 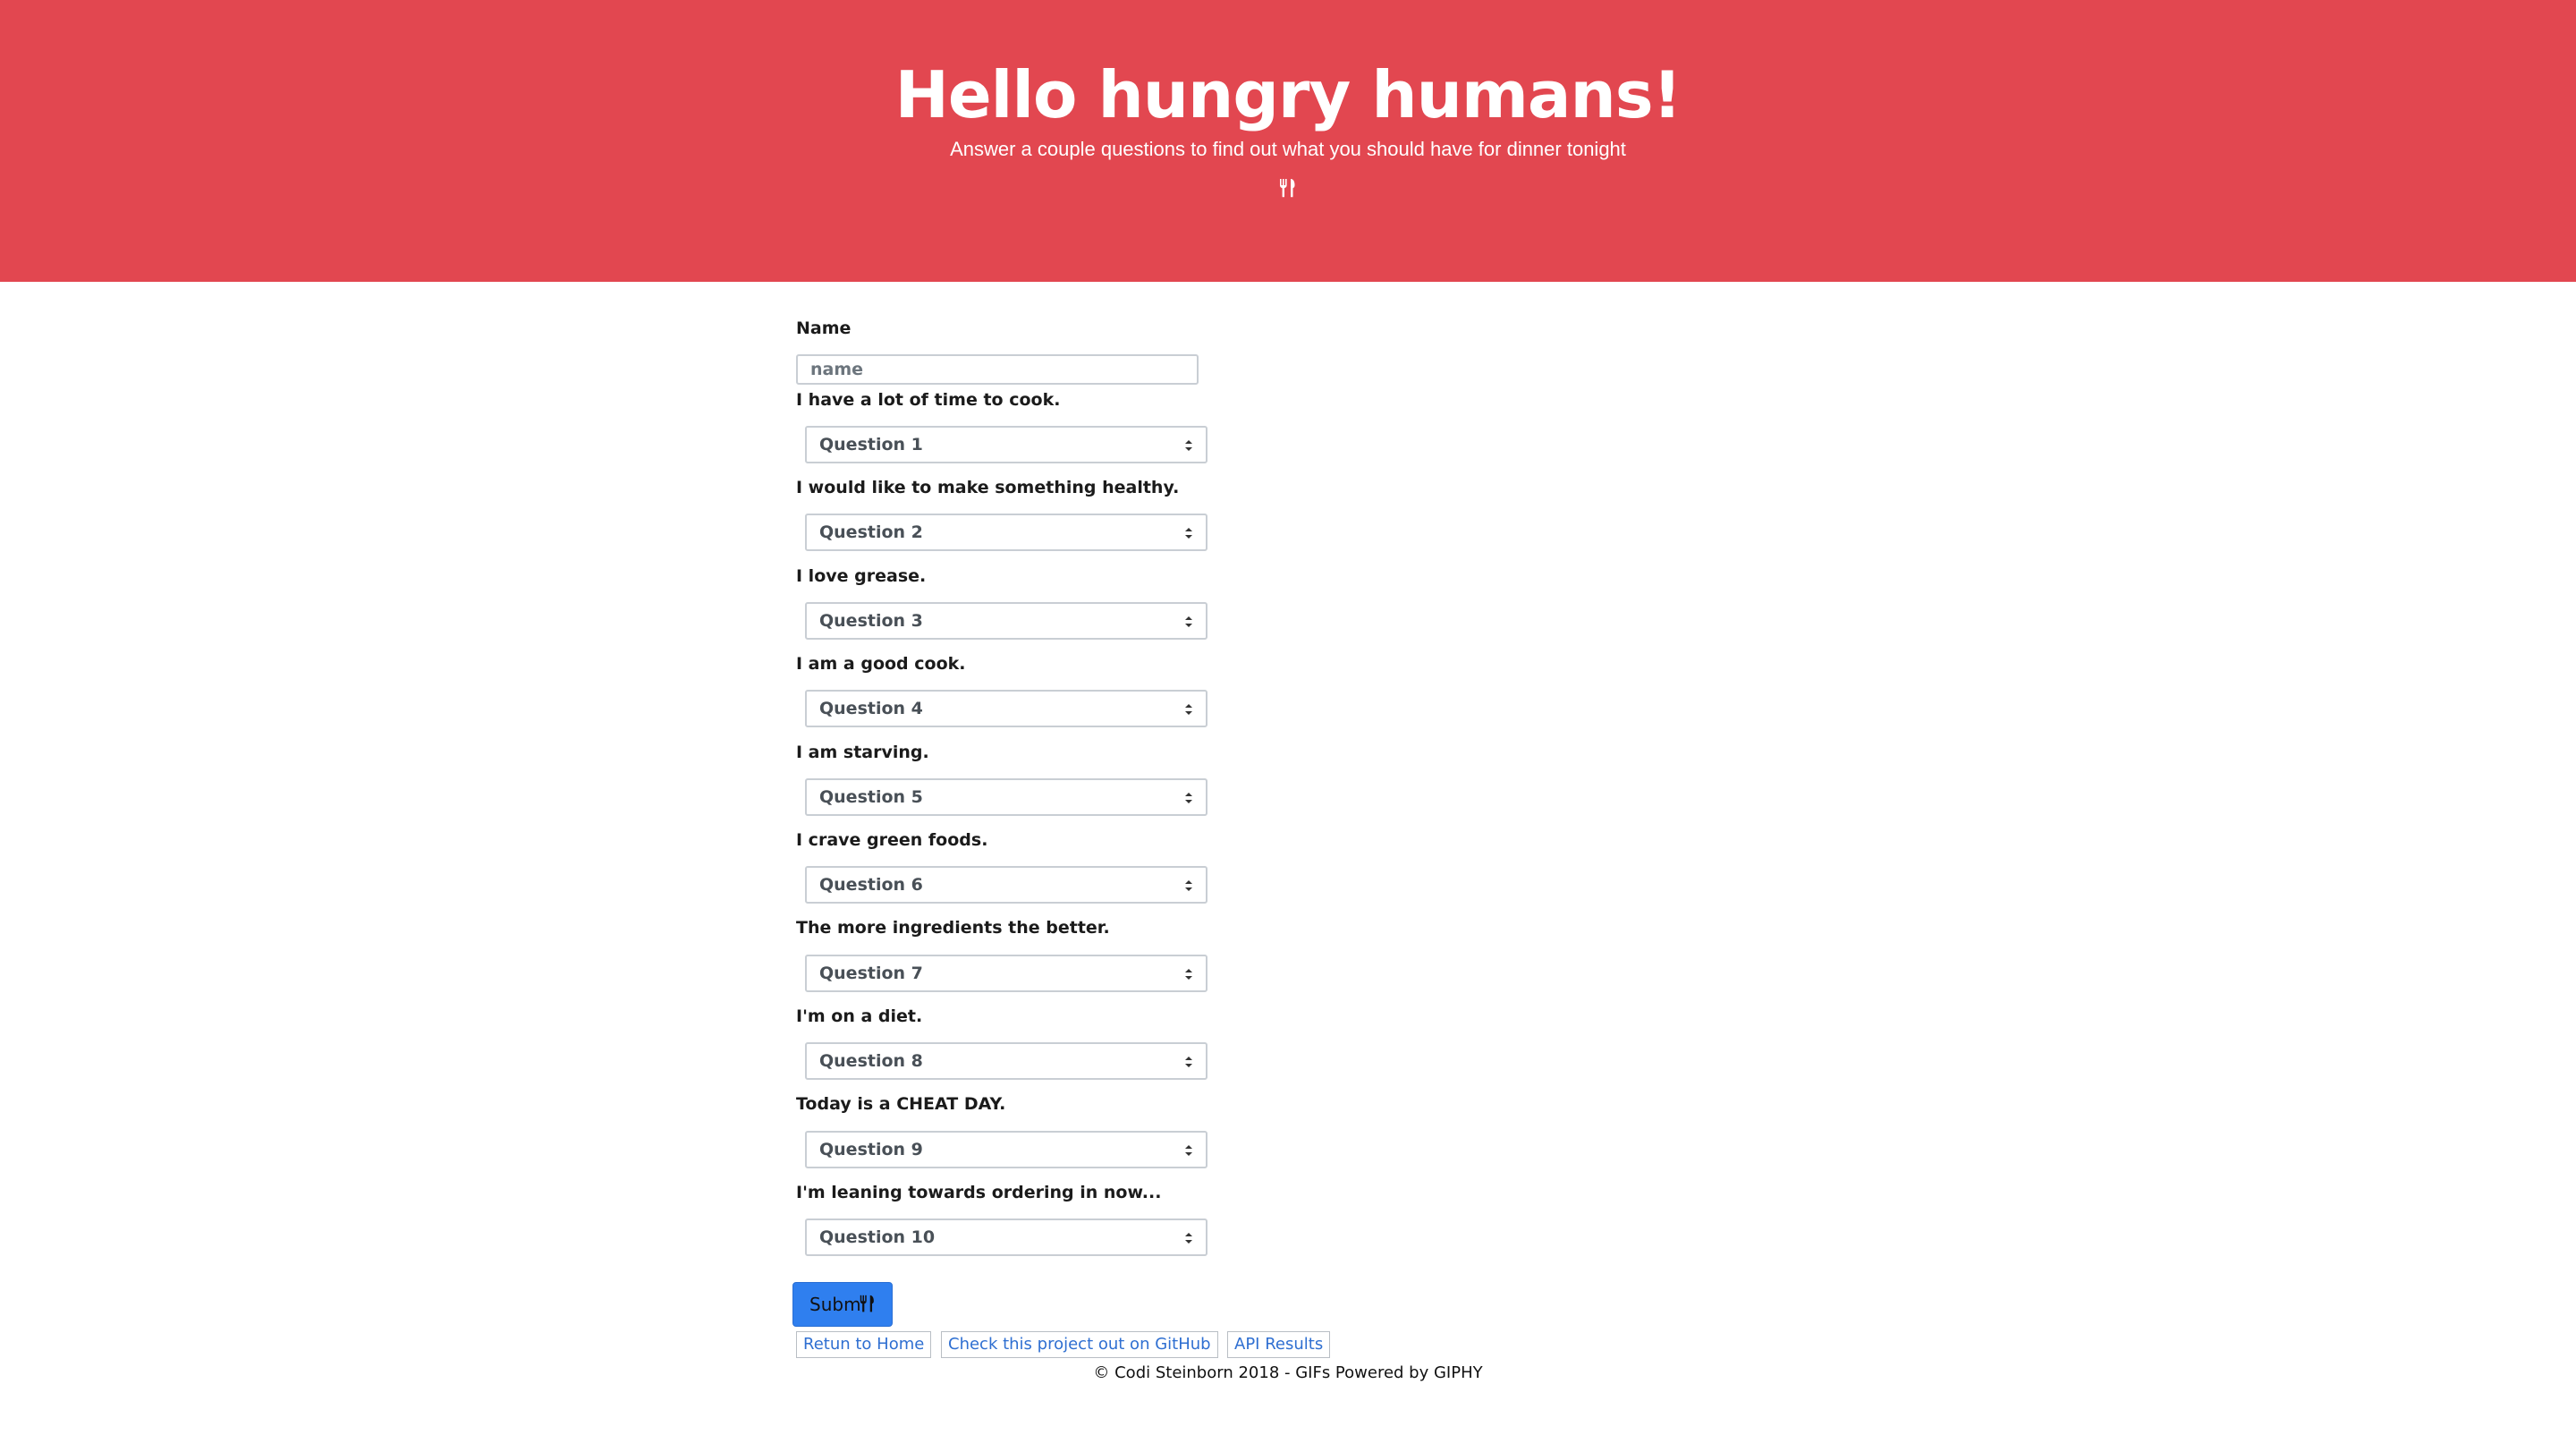 What do you see at coordinates (1079, 1344) in the screenshot?
I see `github-link: Check this project out on GitHub` at bounding box center [1079, 1344].